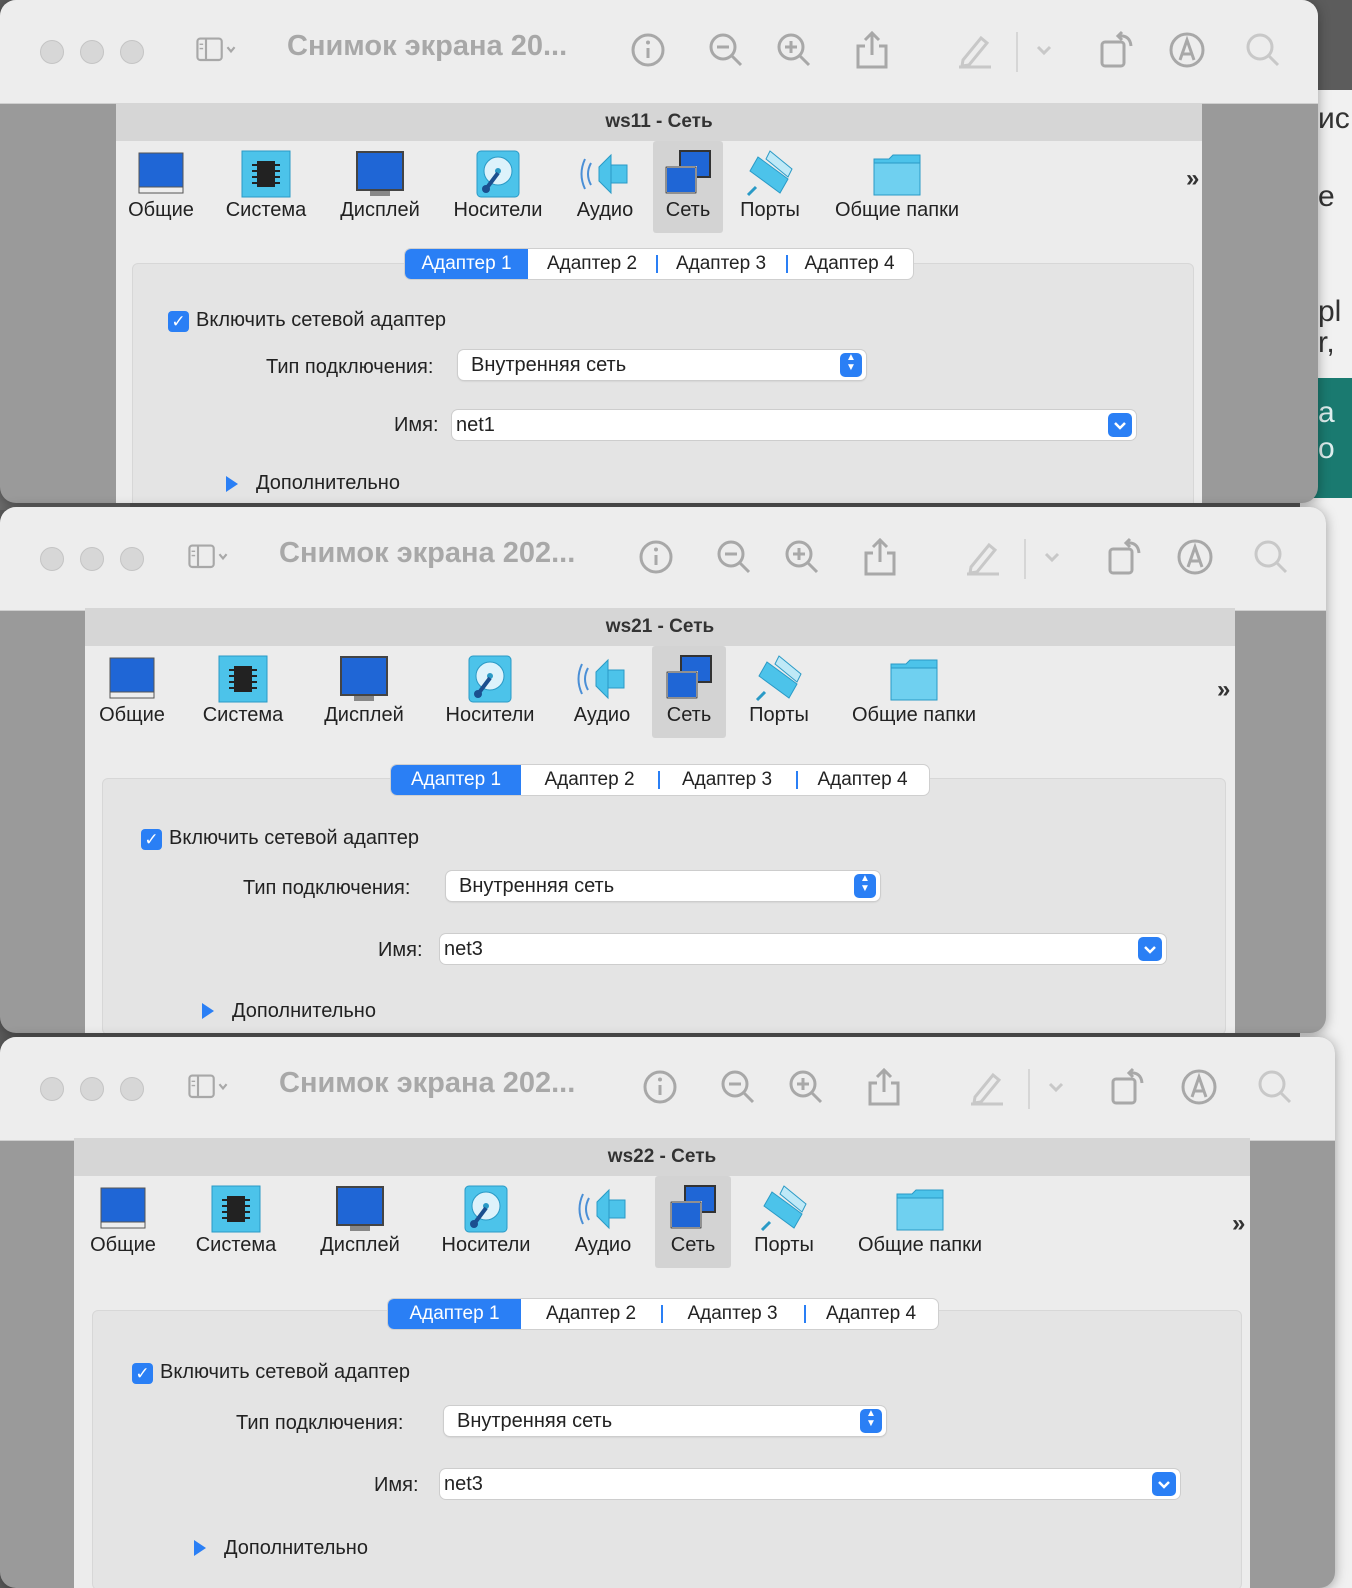  I want to click on network-name-combobox: net1, so click(794, 425).